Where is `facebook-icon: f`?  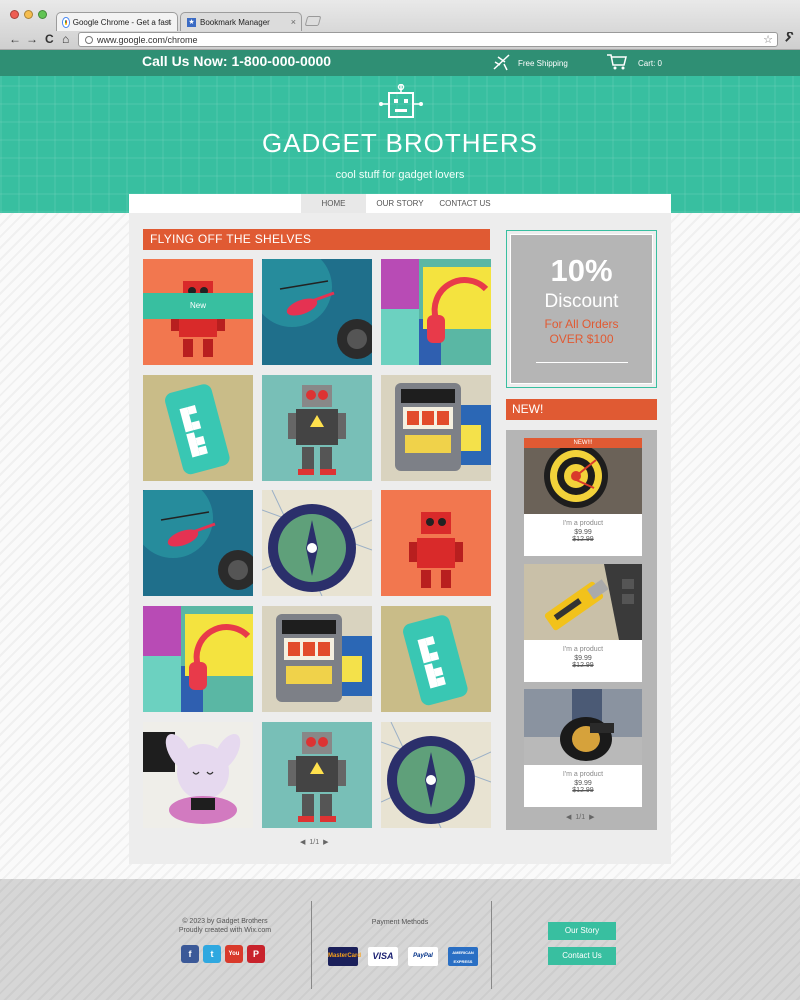
facebook-icon: f is located at coordinates (190, 954).